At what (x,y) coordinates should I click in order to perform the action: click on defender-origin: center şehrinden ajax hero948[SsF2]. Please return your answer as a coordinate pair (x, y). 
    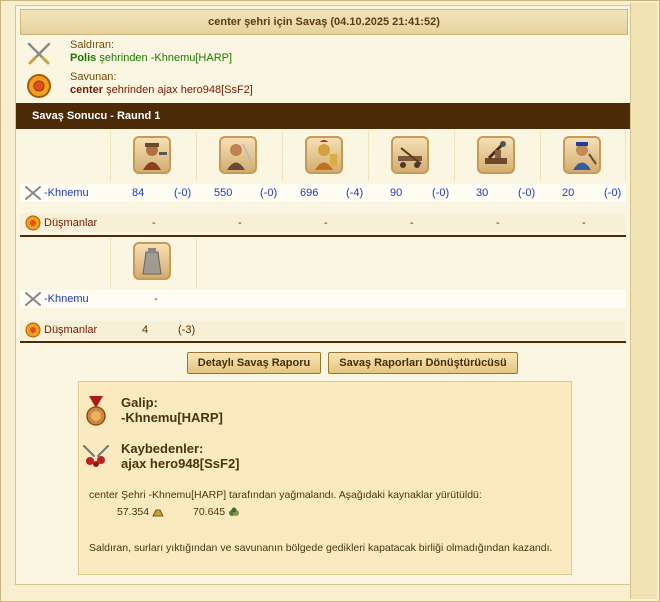
    Looking at the image, I should click on (161, 90).